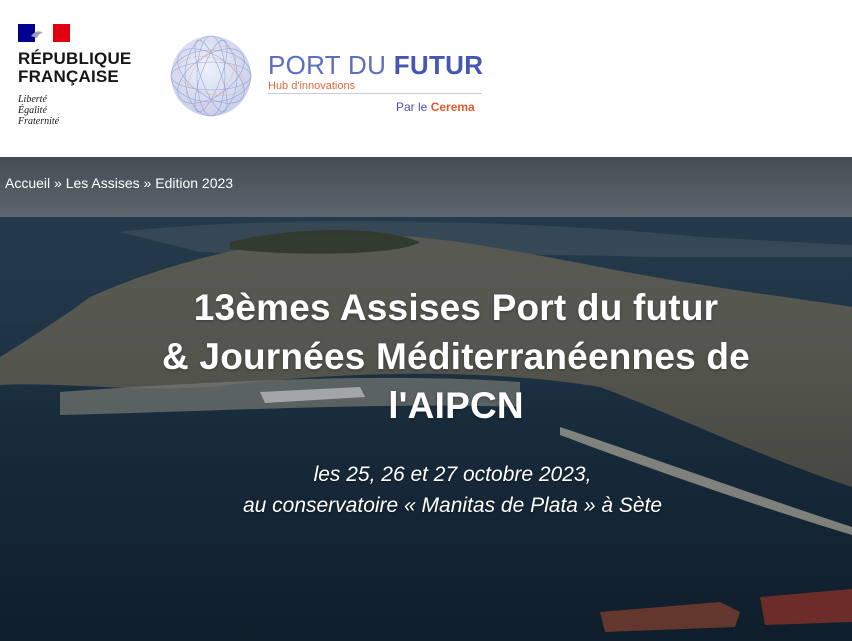  What do you see at coordinates (413, 107) in the screenshot?
I see `logo-by-prefix: Par le` at bounding box center [413, 107].